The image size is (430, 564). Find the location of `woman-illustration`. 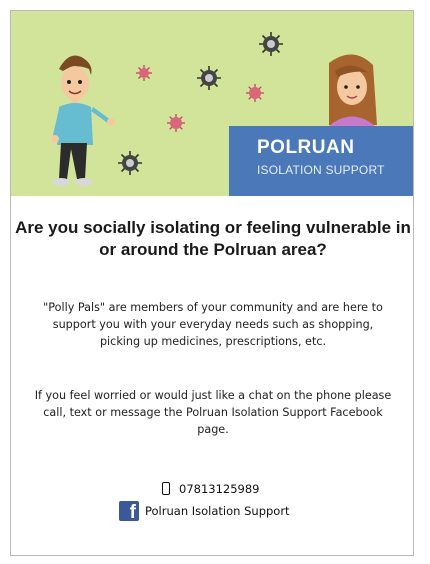

woman-illustration is located at coordinates (353, 93).